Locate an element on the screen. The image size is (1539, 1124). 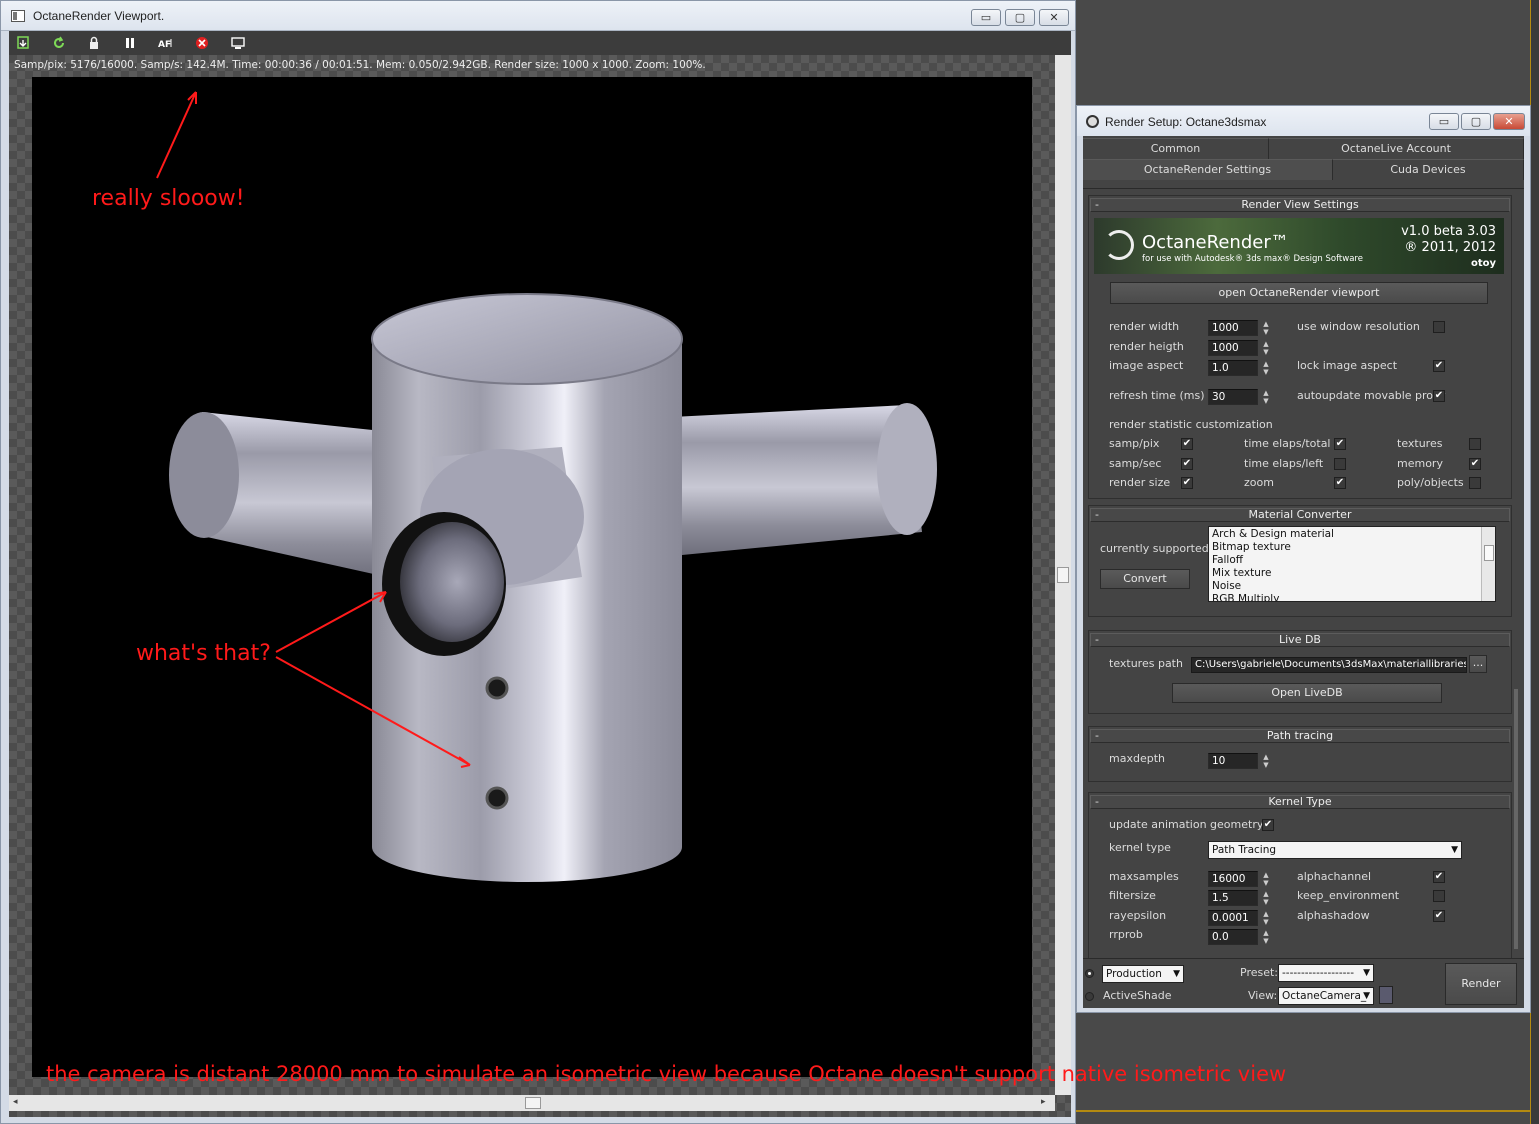
rollout-path-tracing: - Path tracing maxdepth 10 ▲ ▼ is located at coordinates (1300, 754).